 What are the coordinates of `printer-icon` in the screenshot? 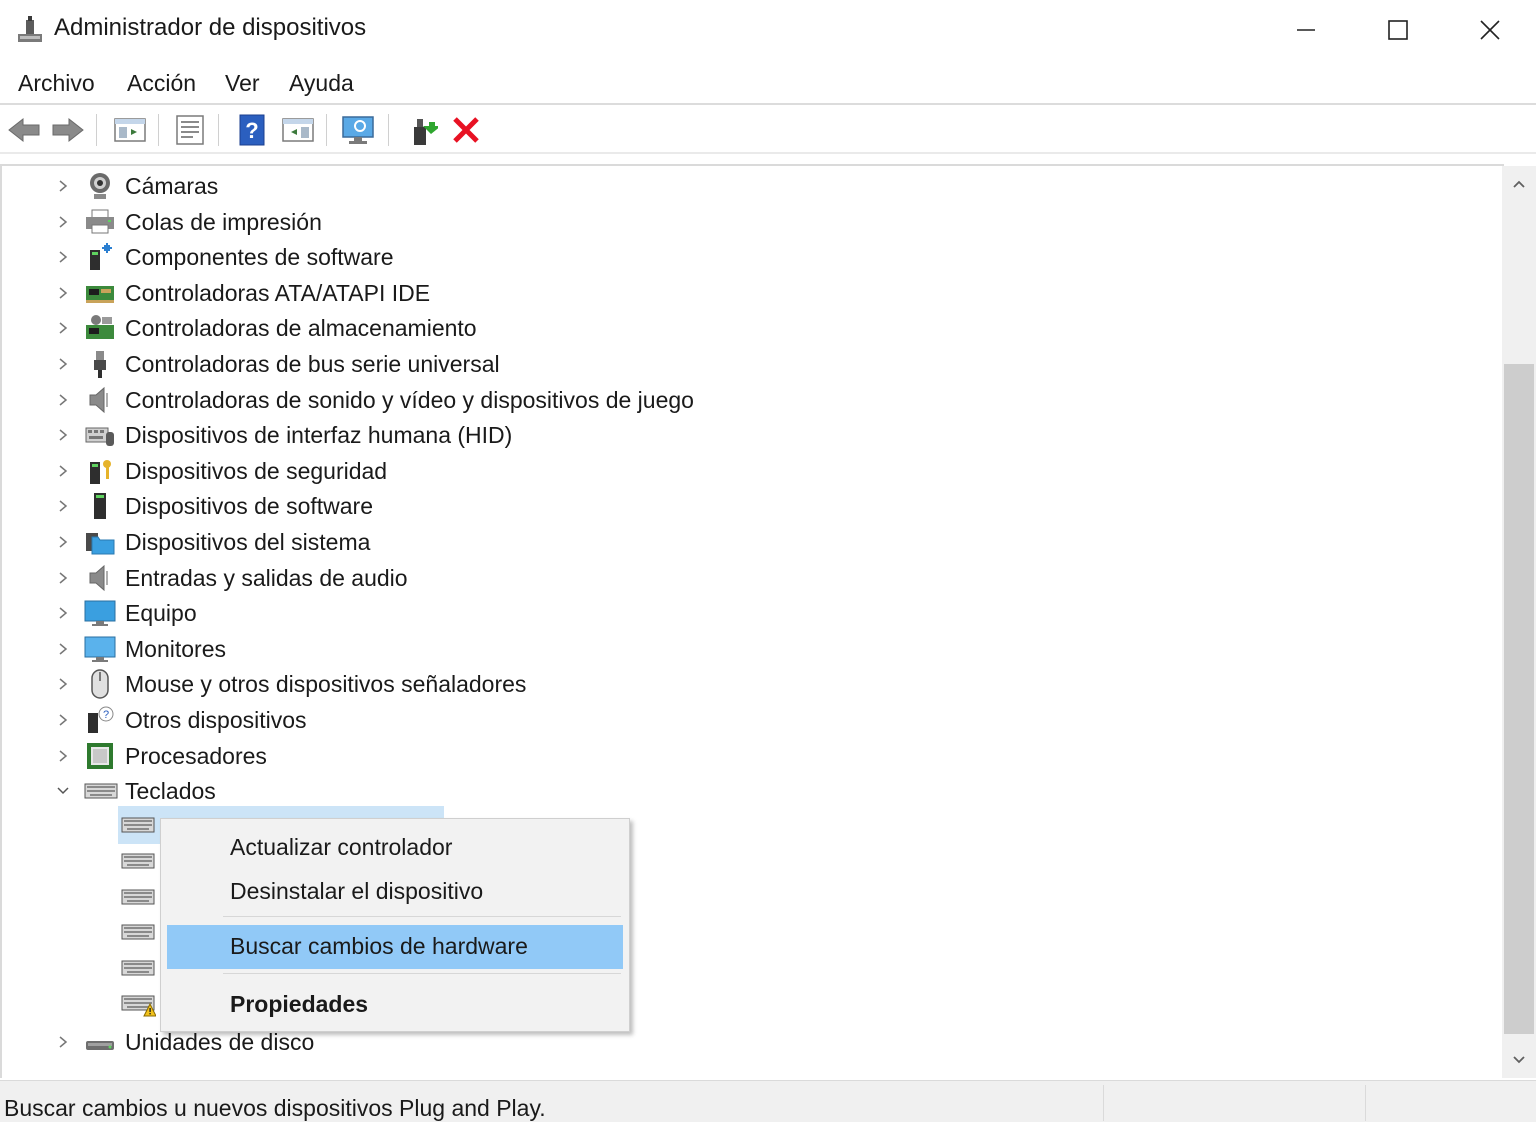 It's located at (100, 222).